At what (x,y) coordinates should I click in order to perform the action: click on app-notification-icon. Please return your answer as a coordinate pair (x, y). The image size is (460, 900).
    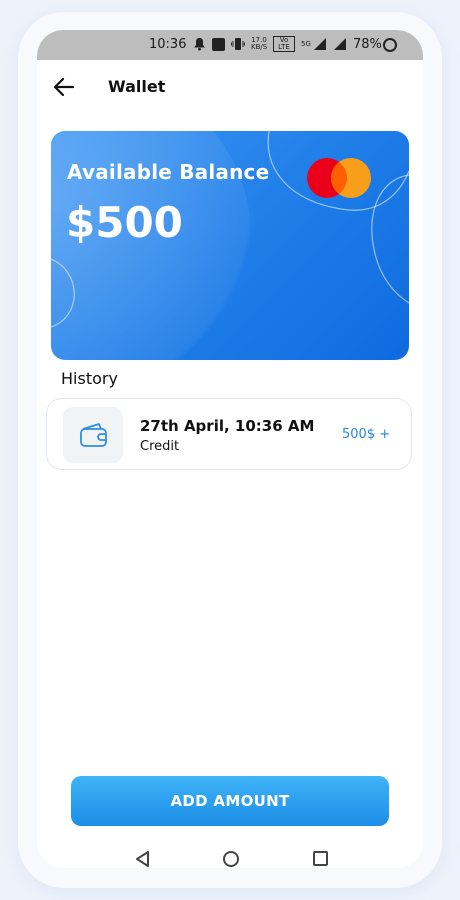
    Looking at the image, I should click on (218, 44).